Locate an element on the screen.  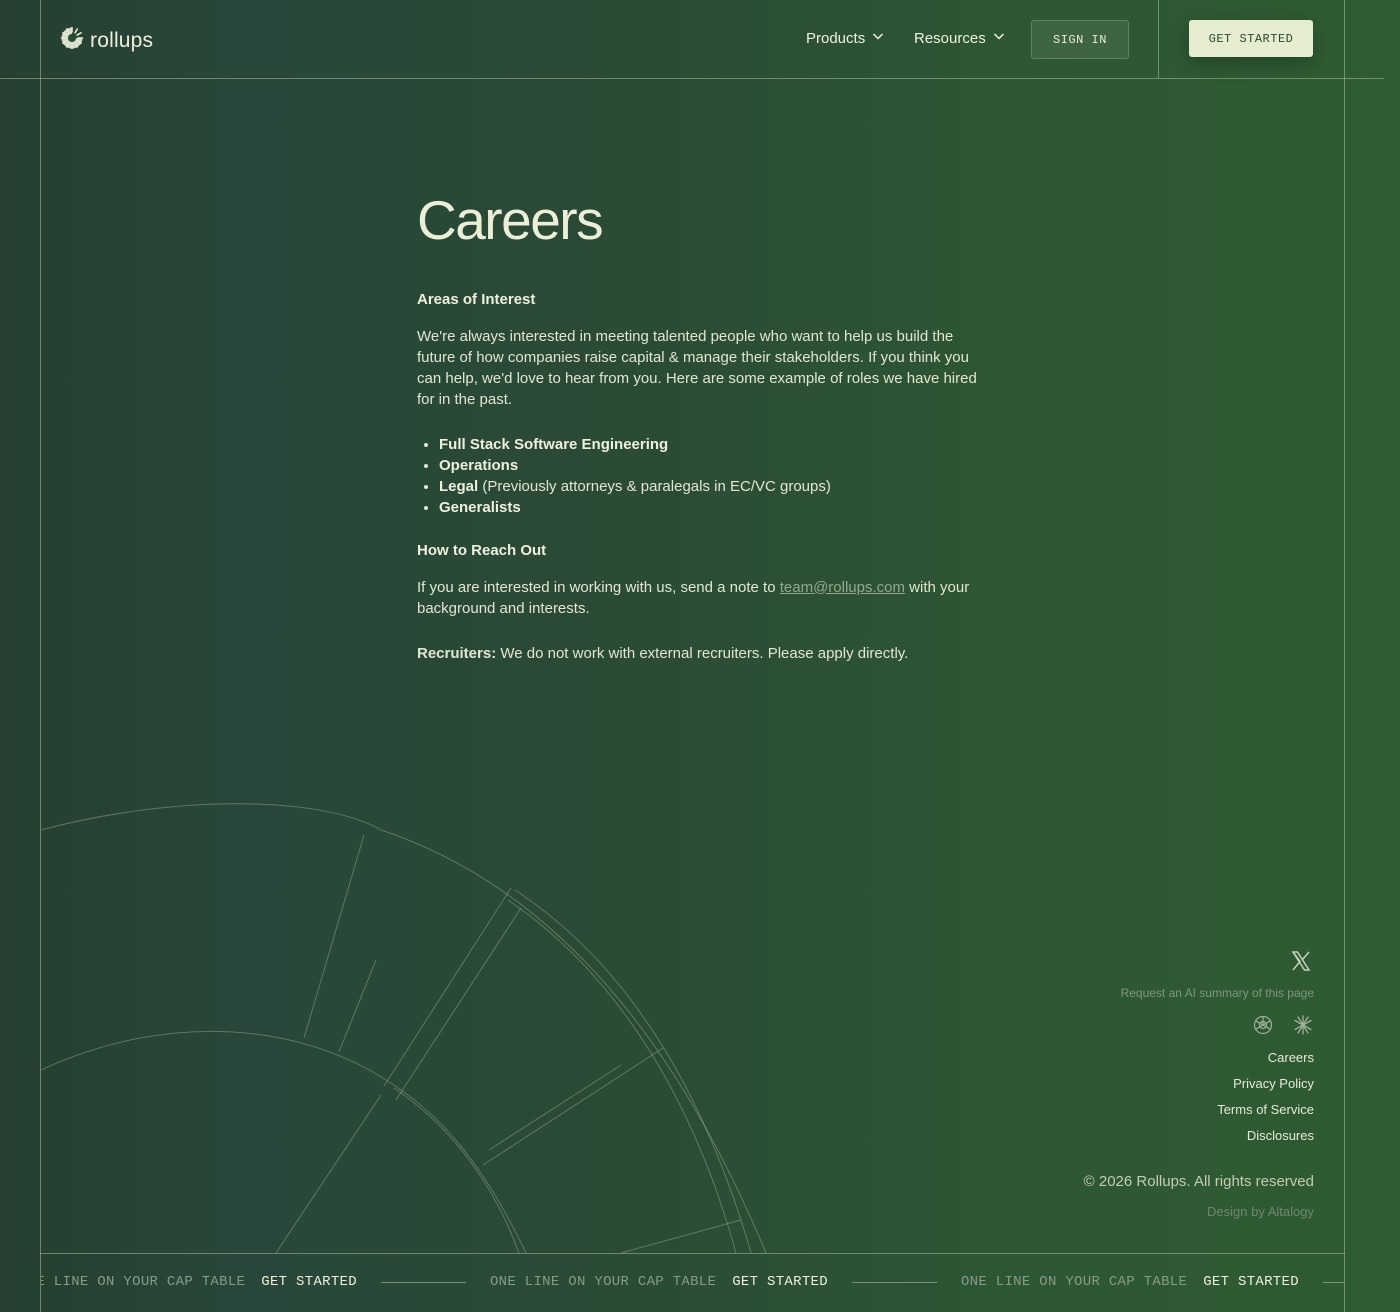
footer-link-terms-of-service: Terms of Service is located at coordinates (1265, 1110).